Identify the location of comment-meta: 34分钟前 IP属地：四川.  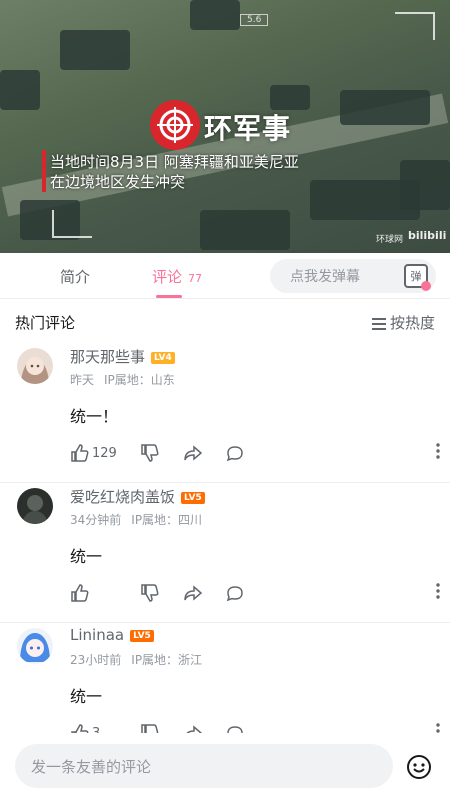
(136, 519).